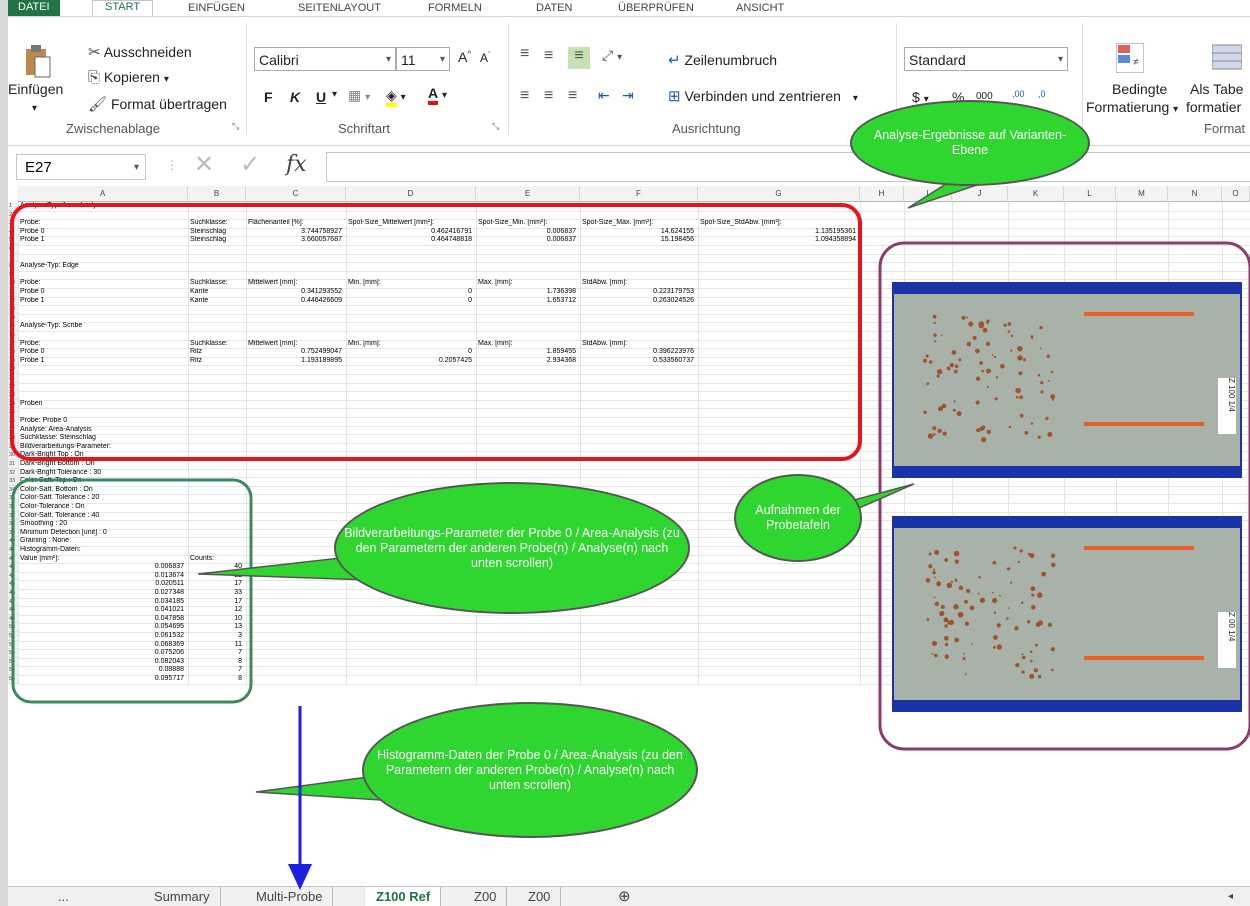 This screenshot has width=1250, height=906. I want to click on paste-dropdown-icon: ▾, so click(34, 108).